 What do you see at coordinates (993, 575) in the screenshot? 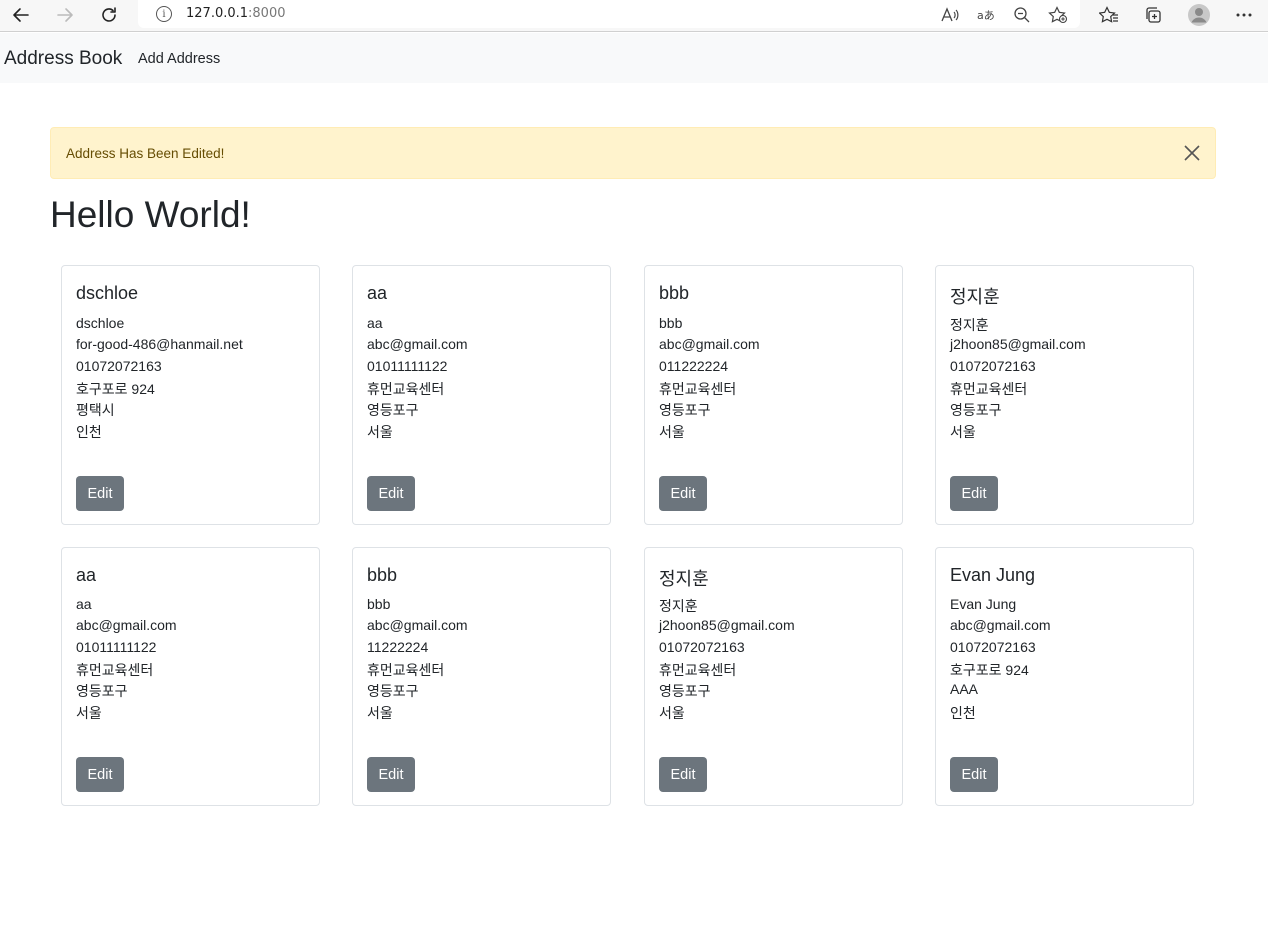
I see `card-title: Evan Jung` at bounding box center [993, 575].